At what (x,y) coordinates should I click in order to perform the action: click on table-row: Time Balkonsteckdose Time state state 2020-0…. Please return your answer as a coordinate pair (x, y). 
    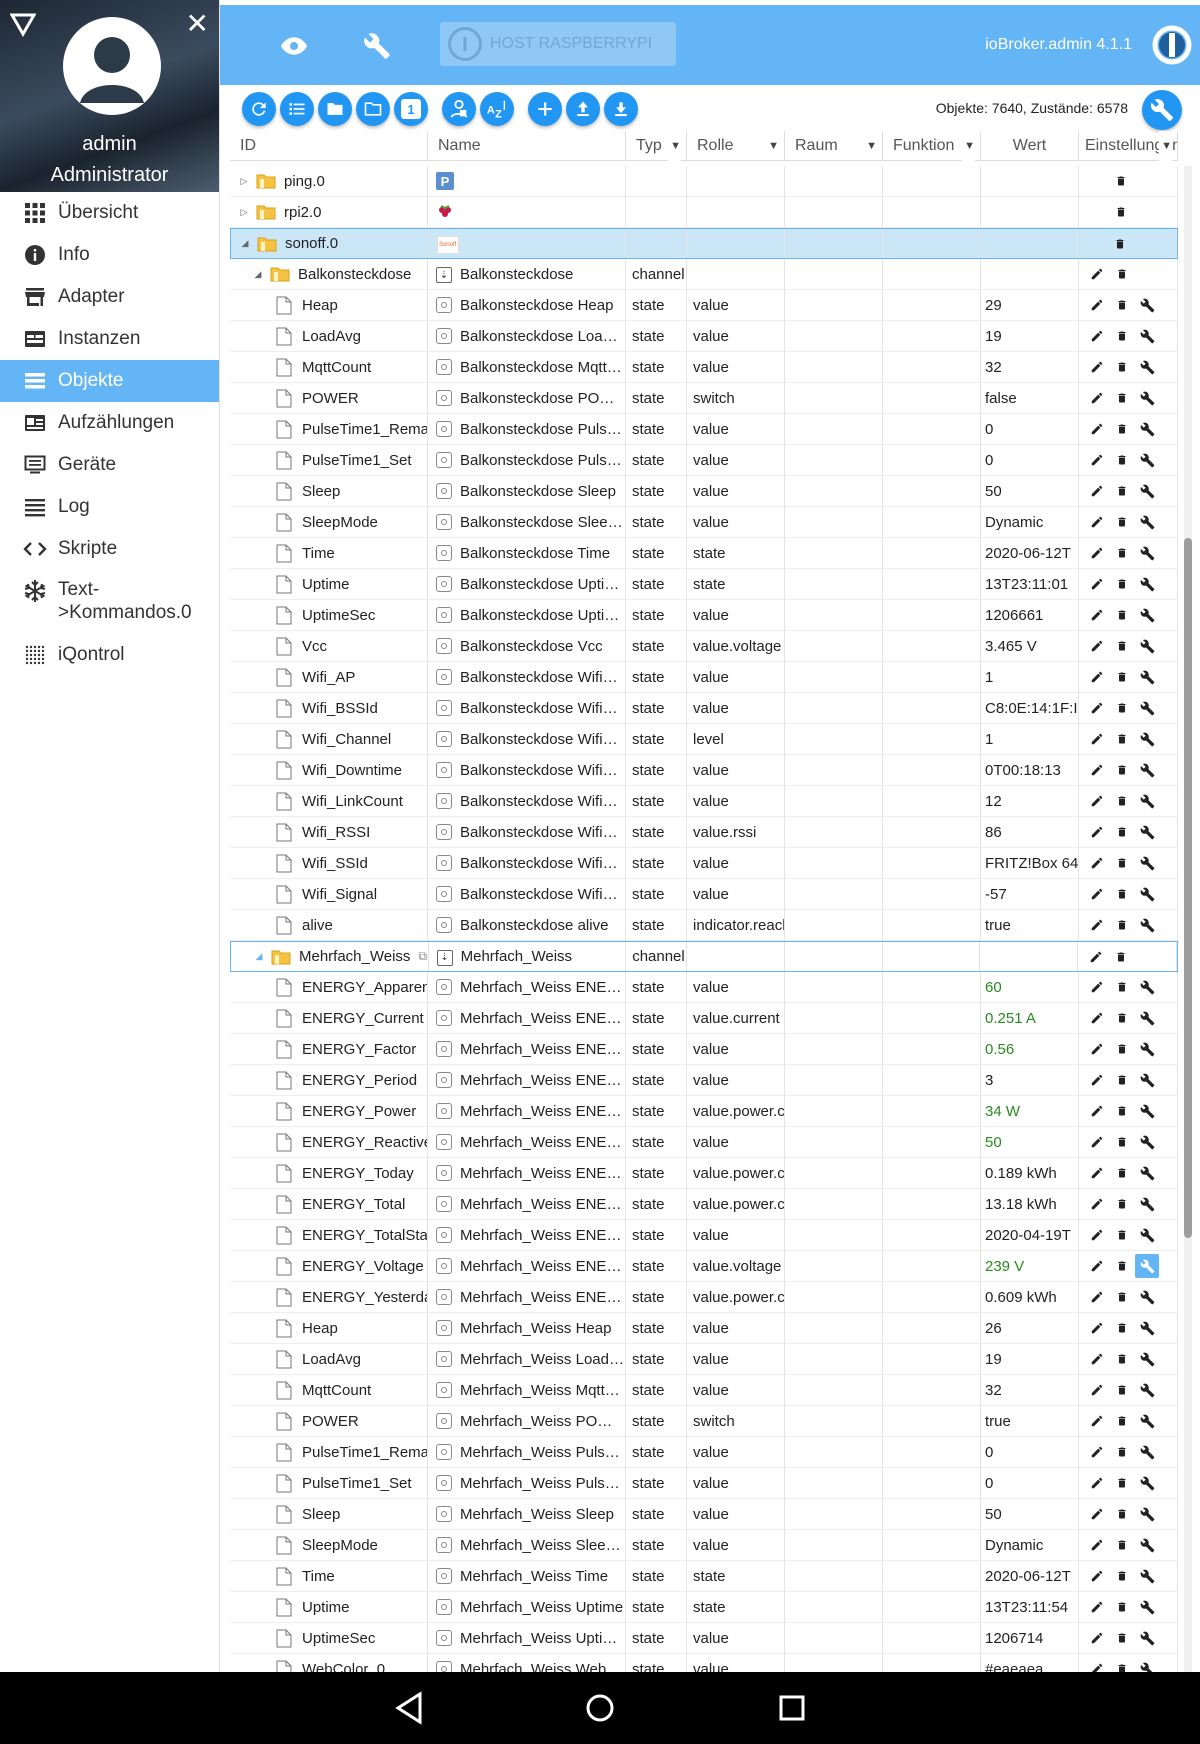
    Looking at the image, I should click on (704, 553).